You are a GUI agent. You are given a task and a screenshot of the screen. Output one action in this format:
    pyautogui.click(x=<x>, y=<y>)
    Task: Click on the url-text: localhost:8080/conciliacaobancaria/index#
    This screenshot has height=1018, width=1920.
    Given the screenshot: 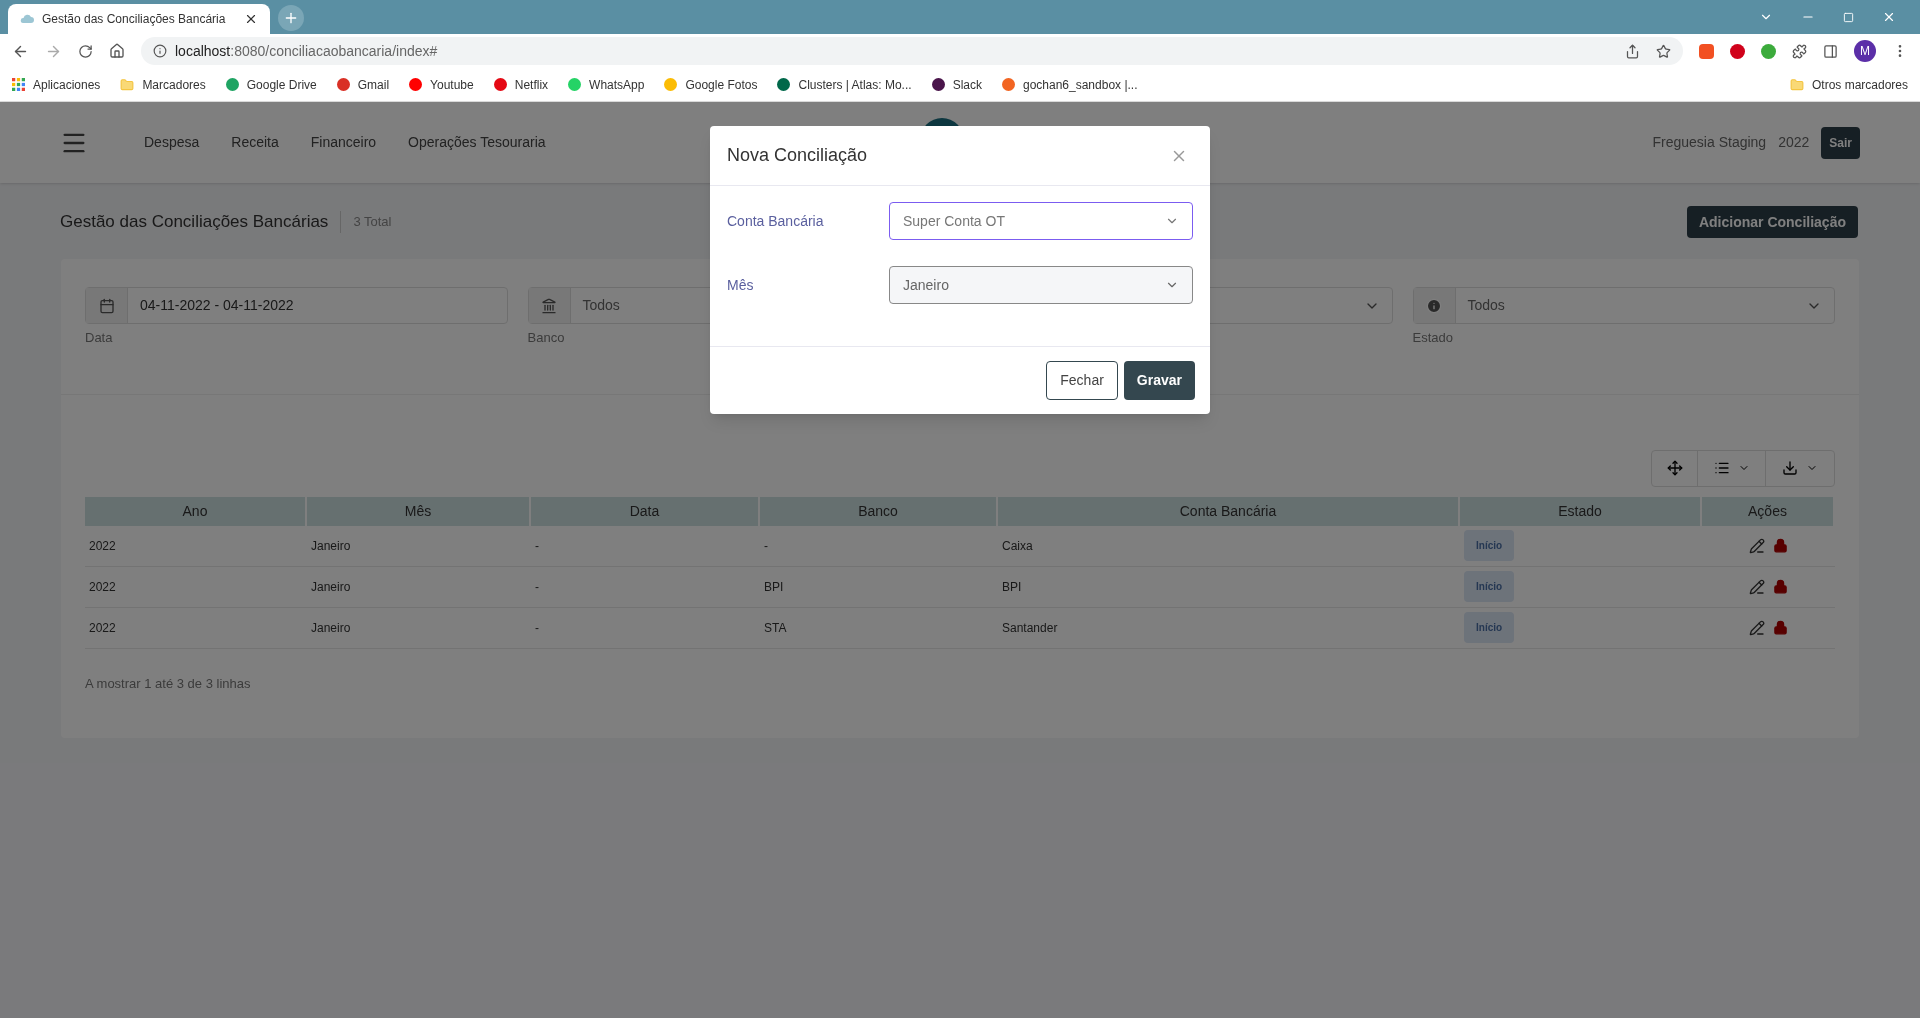 What is the action you would take?
    pyautogui.click(x=306, y=51)
    